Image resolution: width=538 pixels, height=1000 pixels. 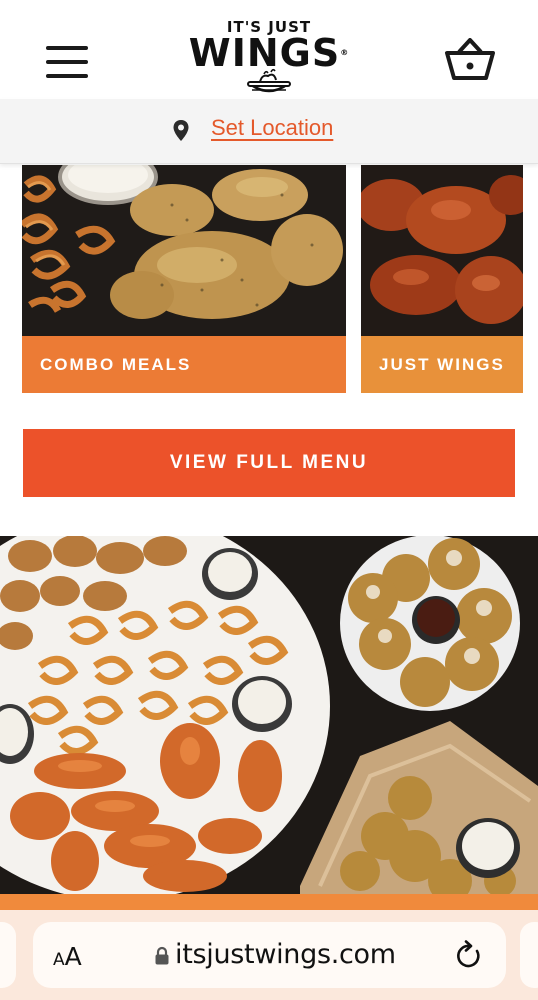 What do you see at coordinates (269, 463) in the screenshot?
I see `view-full-menu-button: VIEW FULL MENU` at bounding box center [269, 463].